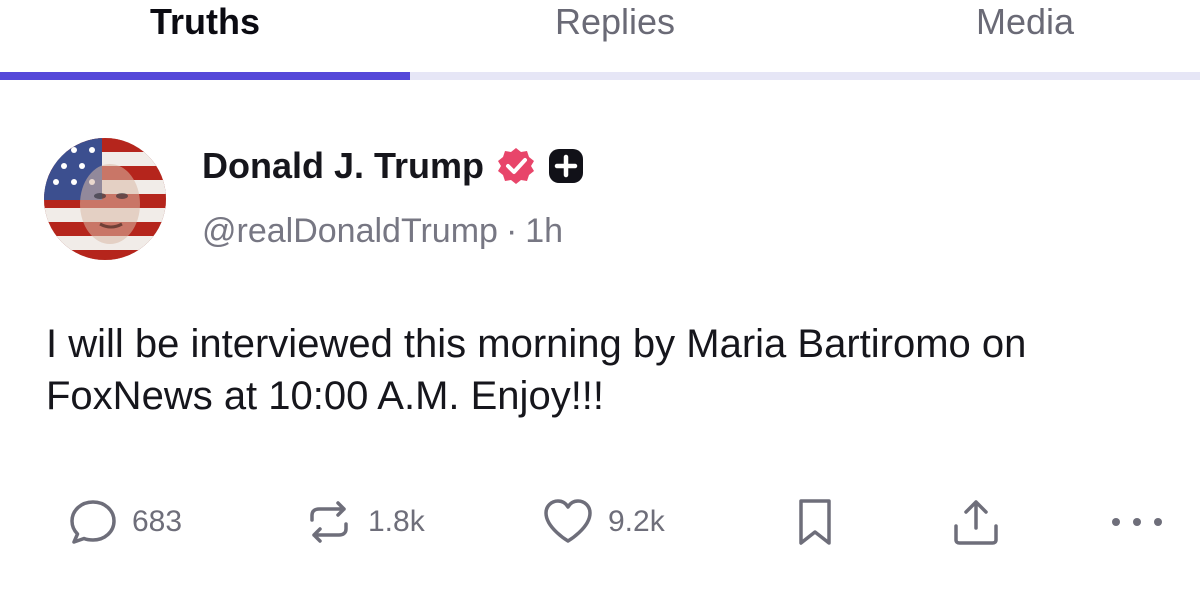 This screenshot has width=1200, height=600. What do you see at coordinates (544, 231) in the screenshot?
I see `post-time: 1h` at bounding box center [544, 231].